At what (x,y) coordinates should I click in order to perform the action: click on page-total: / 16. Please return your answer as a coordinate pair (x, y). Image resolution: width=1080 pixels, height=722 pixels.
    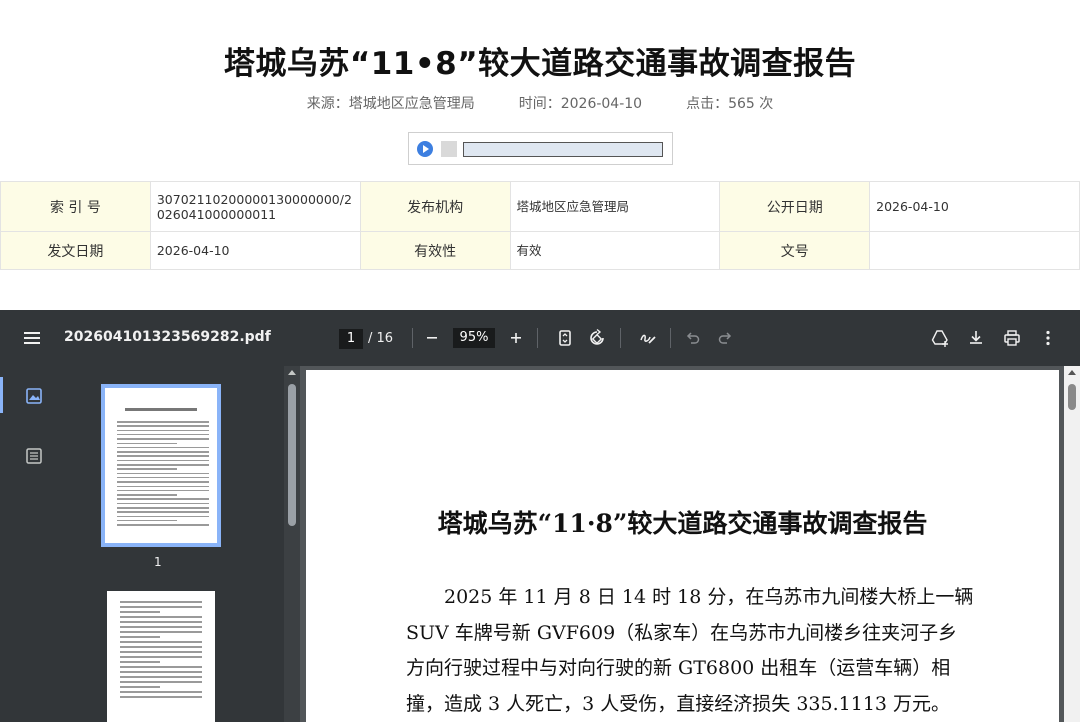
    Looking at the image, I should click on (381, 338).